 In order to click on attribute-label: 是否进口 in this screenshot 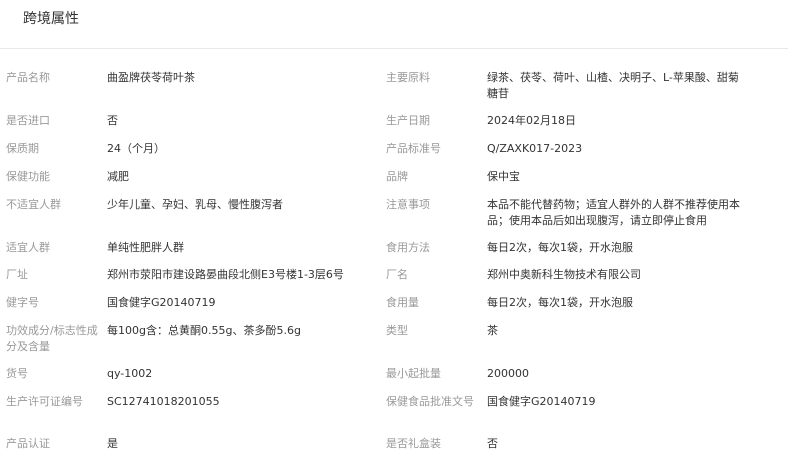, I will do `click(28, 120)`.